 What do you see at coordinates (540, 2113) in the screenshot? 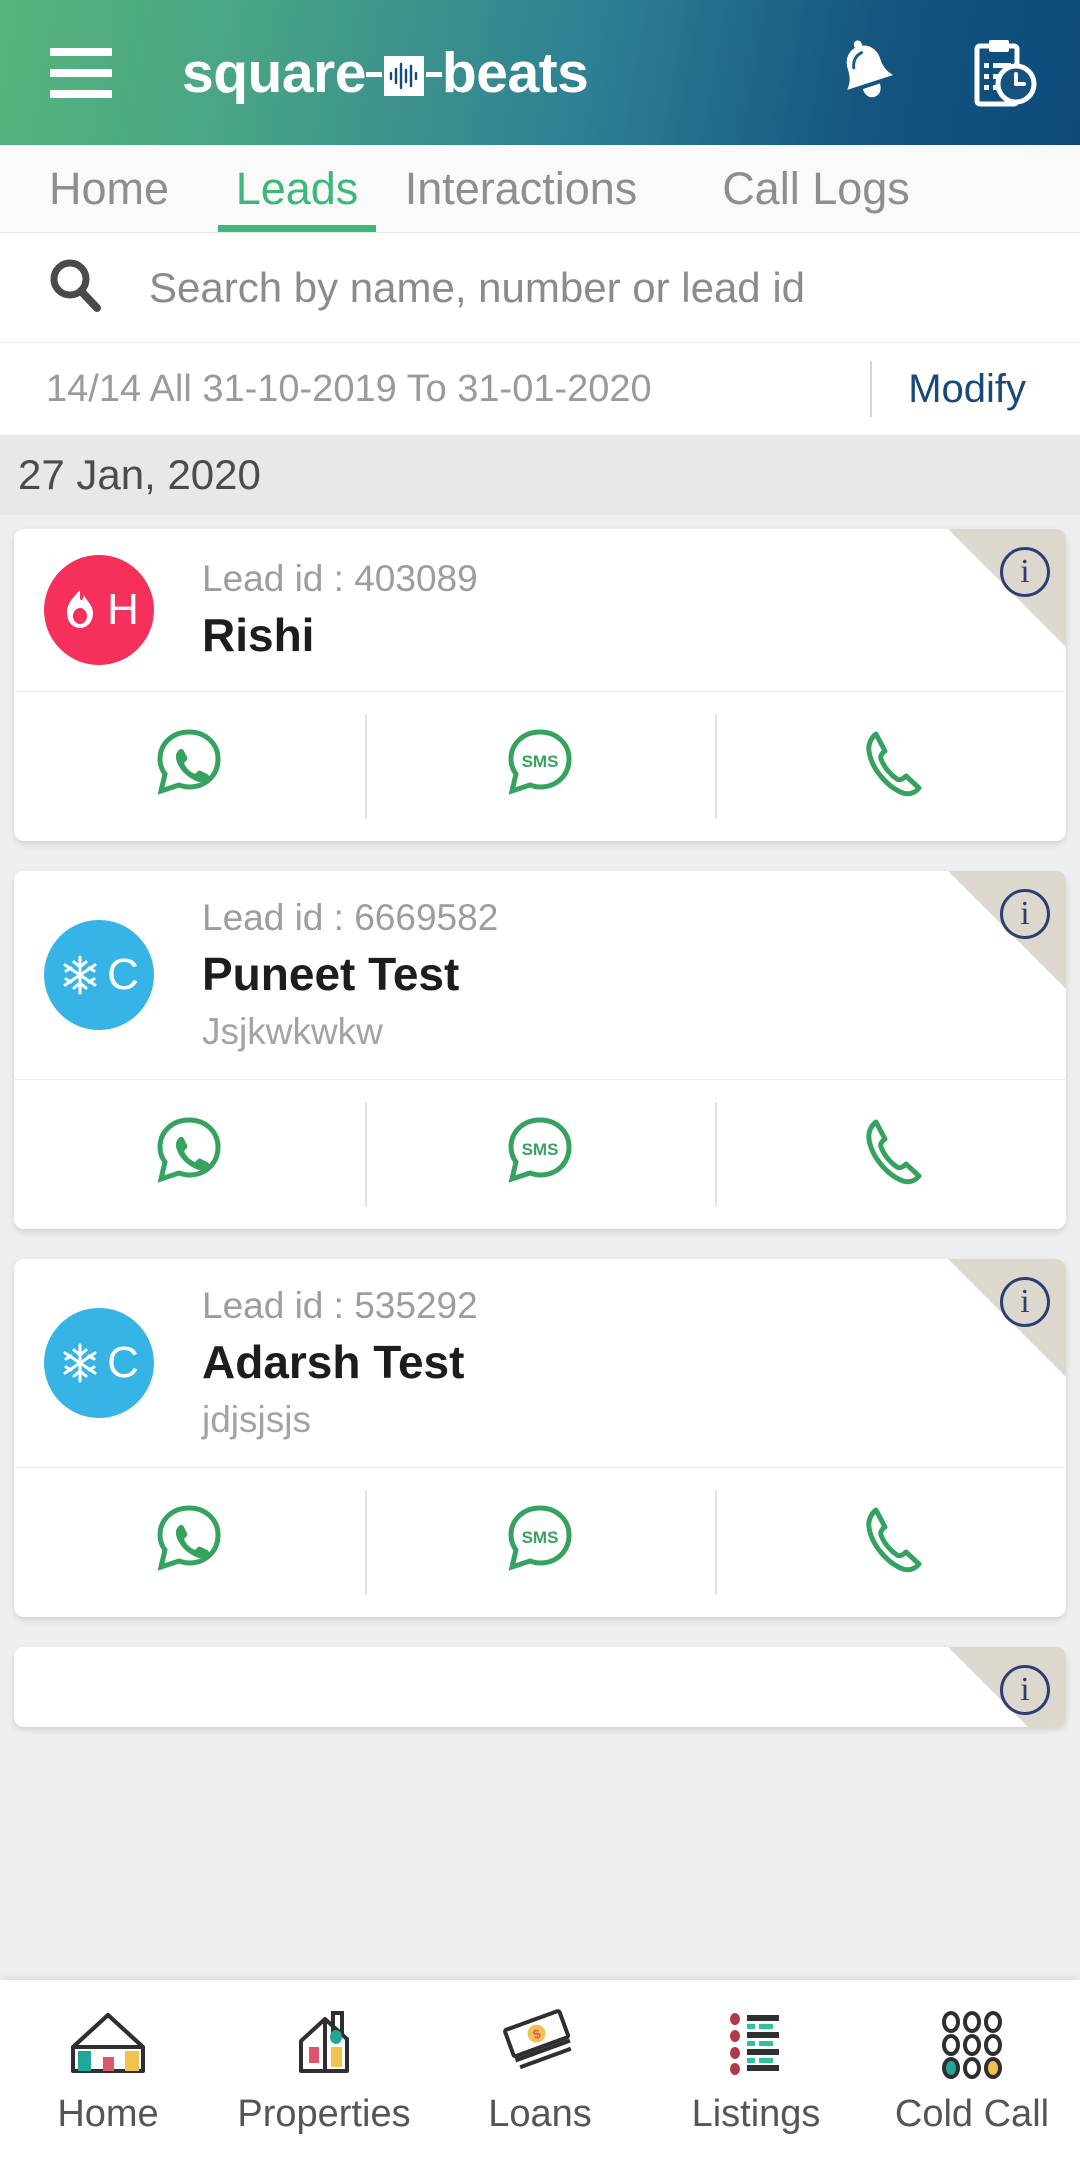
I see `nav-label: Loans` at bounding box center [540, 2113].